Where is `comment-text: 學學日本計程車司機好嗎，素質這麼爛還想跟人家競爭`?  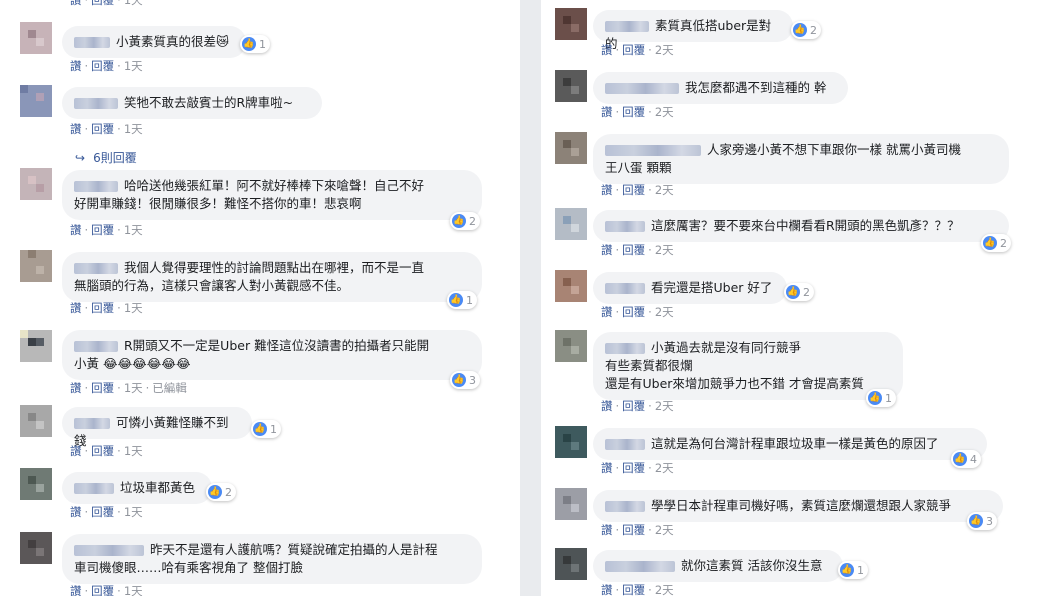
comment-text: 學學日本計程車司機好嗎，素質這麼爛還想跟人家競爭 is located at coordinates (801, 505).